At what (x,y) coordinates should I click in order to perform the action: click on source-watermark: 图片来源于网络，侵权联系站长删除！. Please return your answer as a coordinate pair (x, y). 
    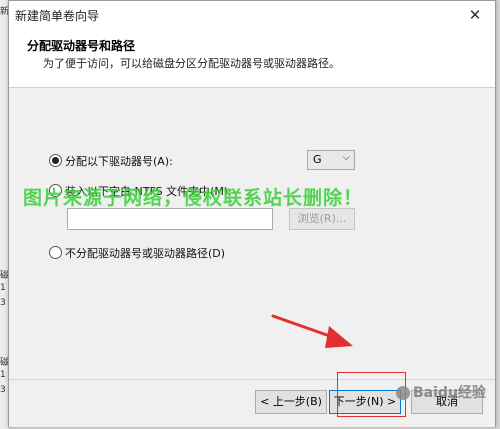
    Looking at the image, I should click on (193, 198).